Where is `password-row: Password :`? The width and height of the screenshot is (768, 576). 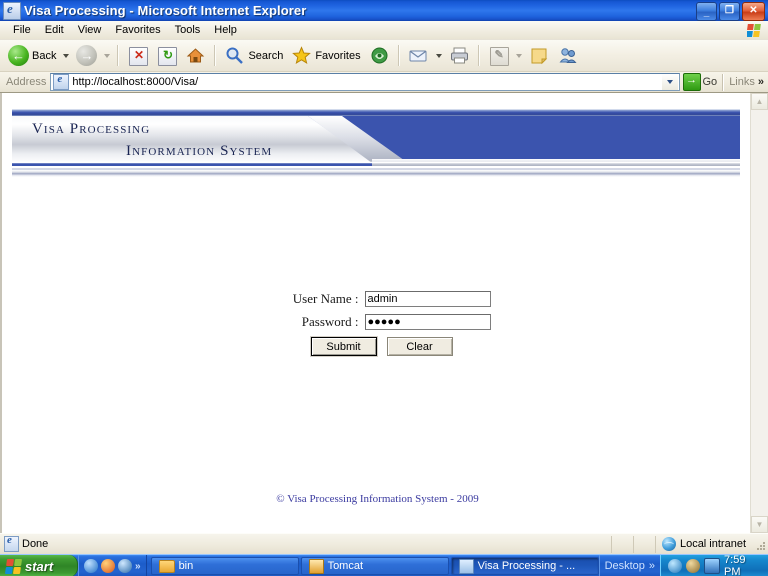 password-row: Password : is located at coordinates (377, 322).